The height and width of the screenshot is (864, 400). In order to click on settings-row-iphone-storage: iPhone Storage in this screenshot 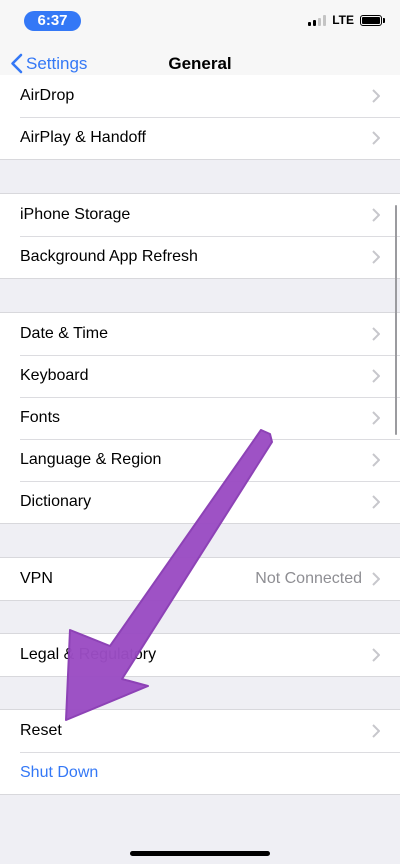, I will do `click(200, 215)`.